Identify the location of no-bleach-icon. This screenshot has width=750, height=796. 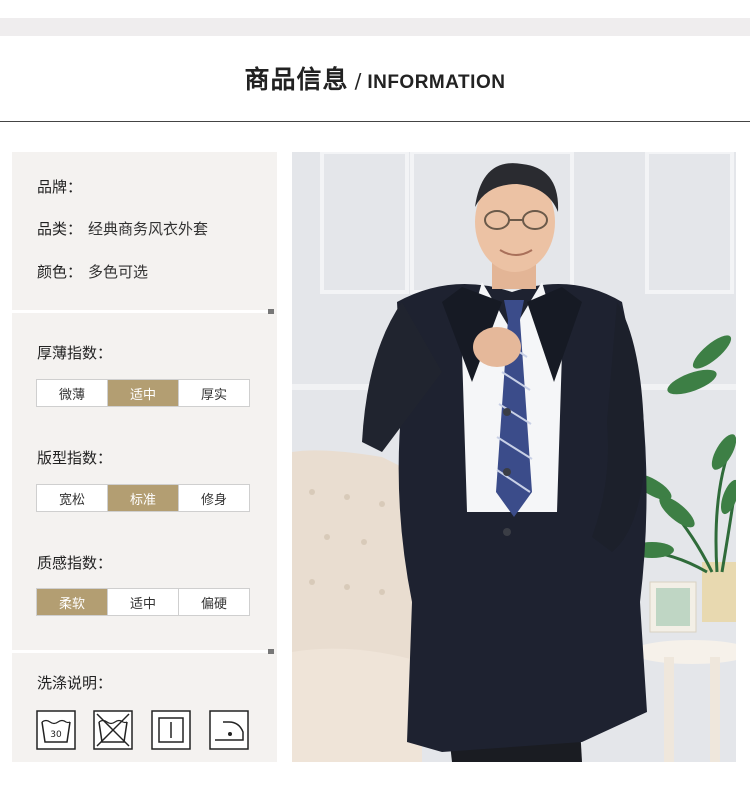
(113, 730).